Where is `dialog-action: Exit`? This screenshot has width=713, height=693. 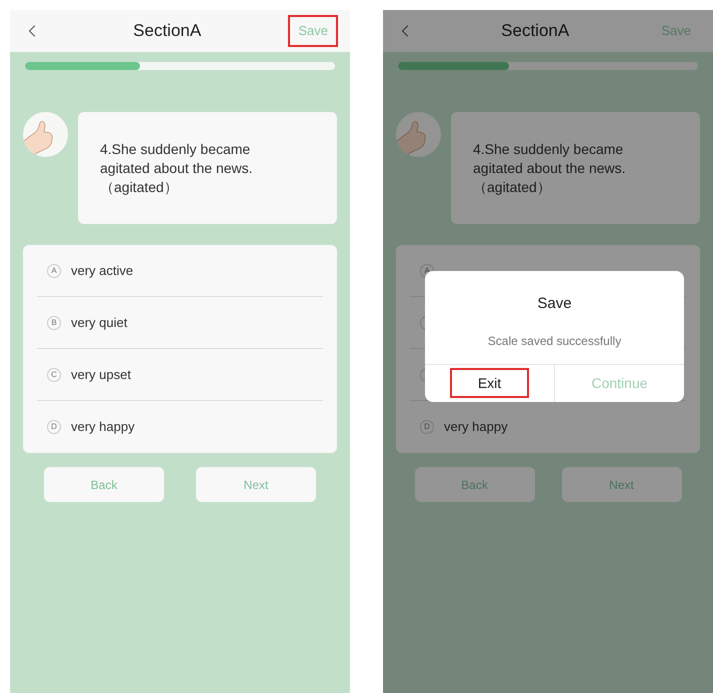 dialog-action: Exit is located at coordinates (490, 383).